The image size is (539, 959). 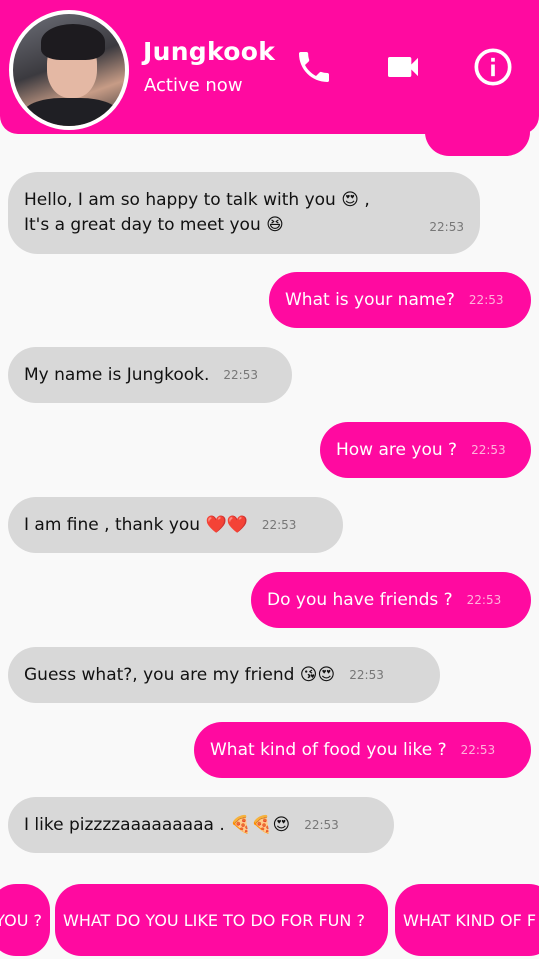 I want to click on message-received: My name is Jungkook. 22:53, so click(x=150, y=375).